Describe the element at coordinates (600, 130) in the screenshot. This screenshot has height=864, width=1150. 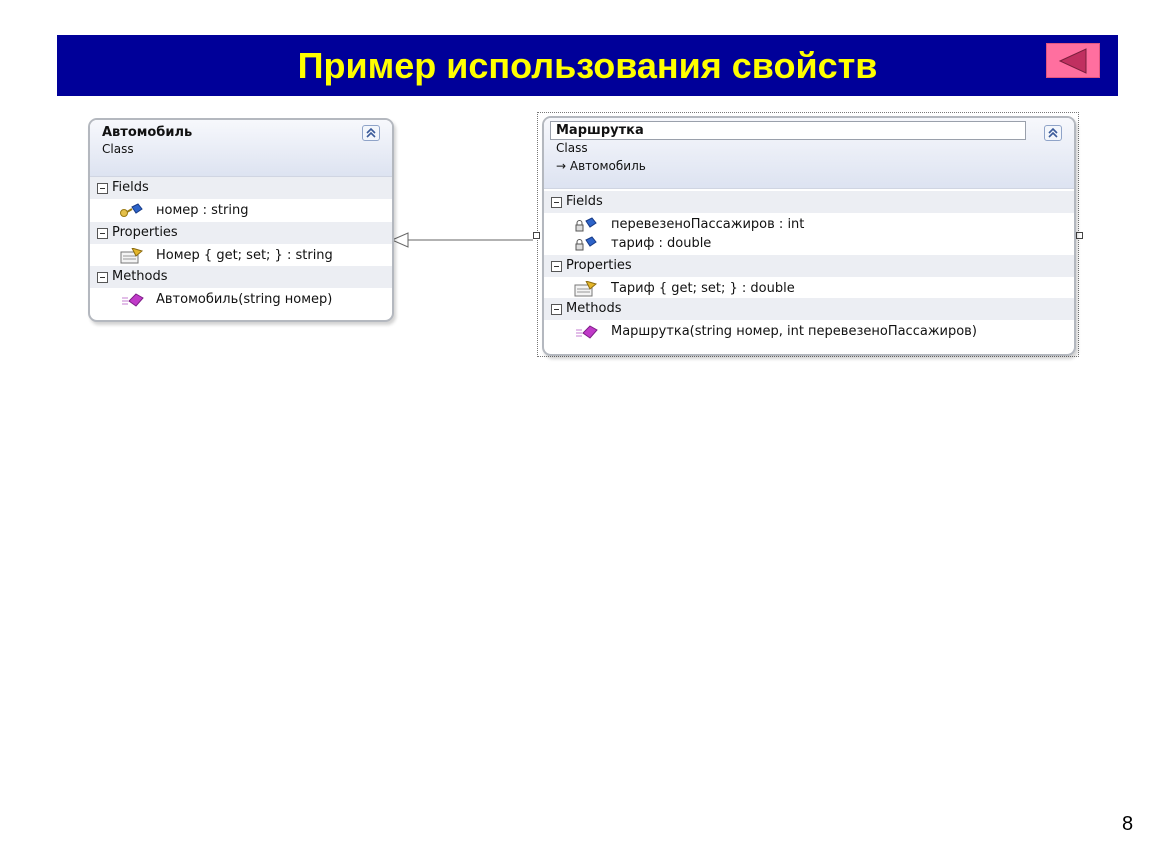
I see `class-name: Маршрутка` at that location.